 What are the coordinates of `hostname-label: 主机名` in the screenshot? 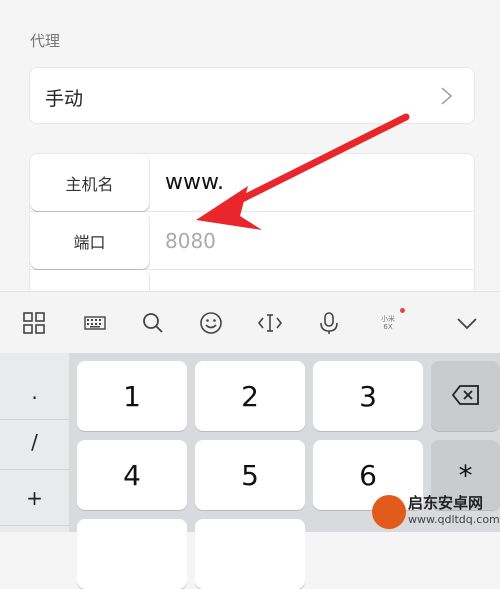 It's located at (90, 182).